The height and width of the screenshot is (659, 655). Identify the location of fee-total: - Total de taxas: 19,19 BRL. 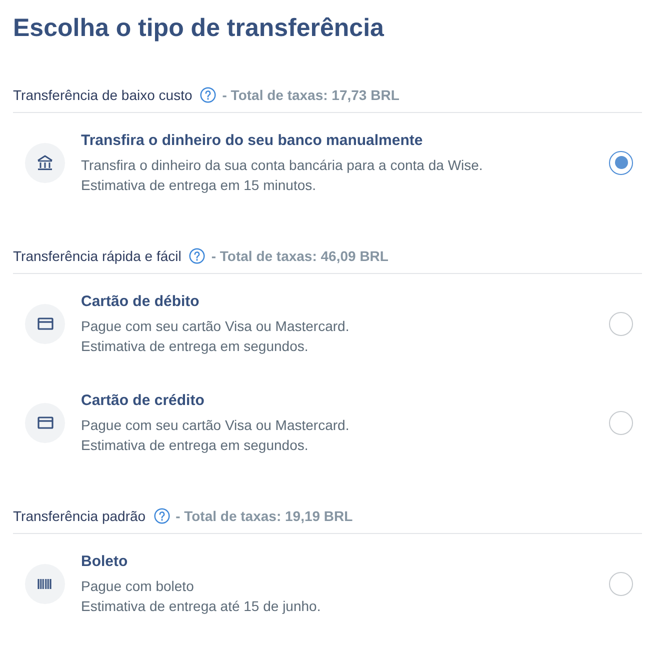
(264, 516).